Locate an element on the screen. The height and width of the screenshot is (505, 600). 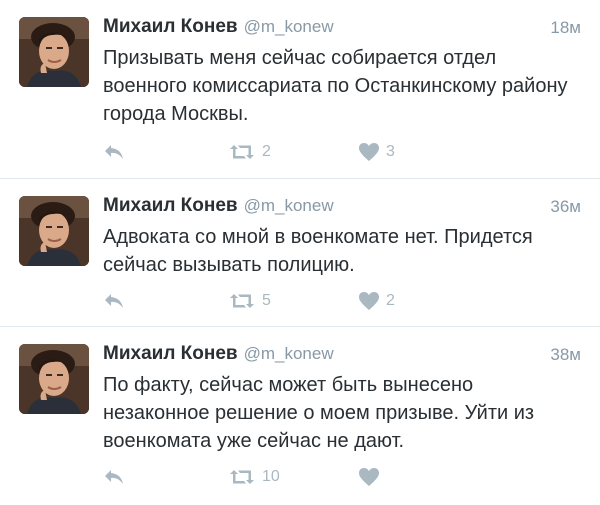
retweet-count: 10 is located at coordinates (271, 476).